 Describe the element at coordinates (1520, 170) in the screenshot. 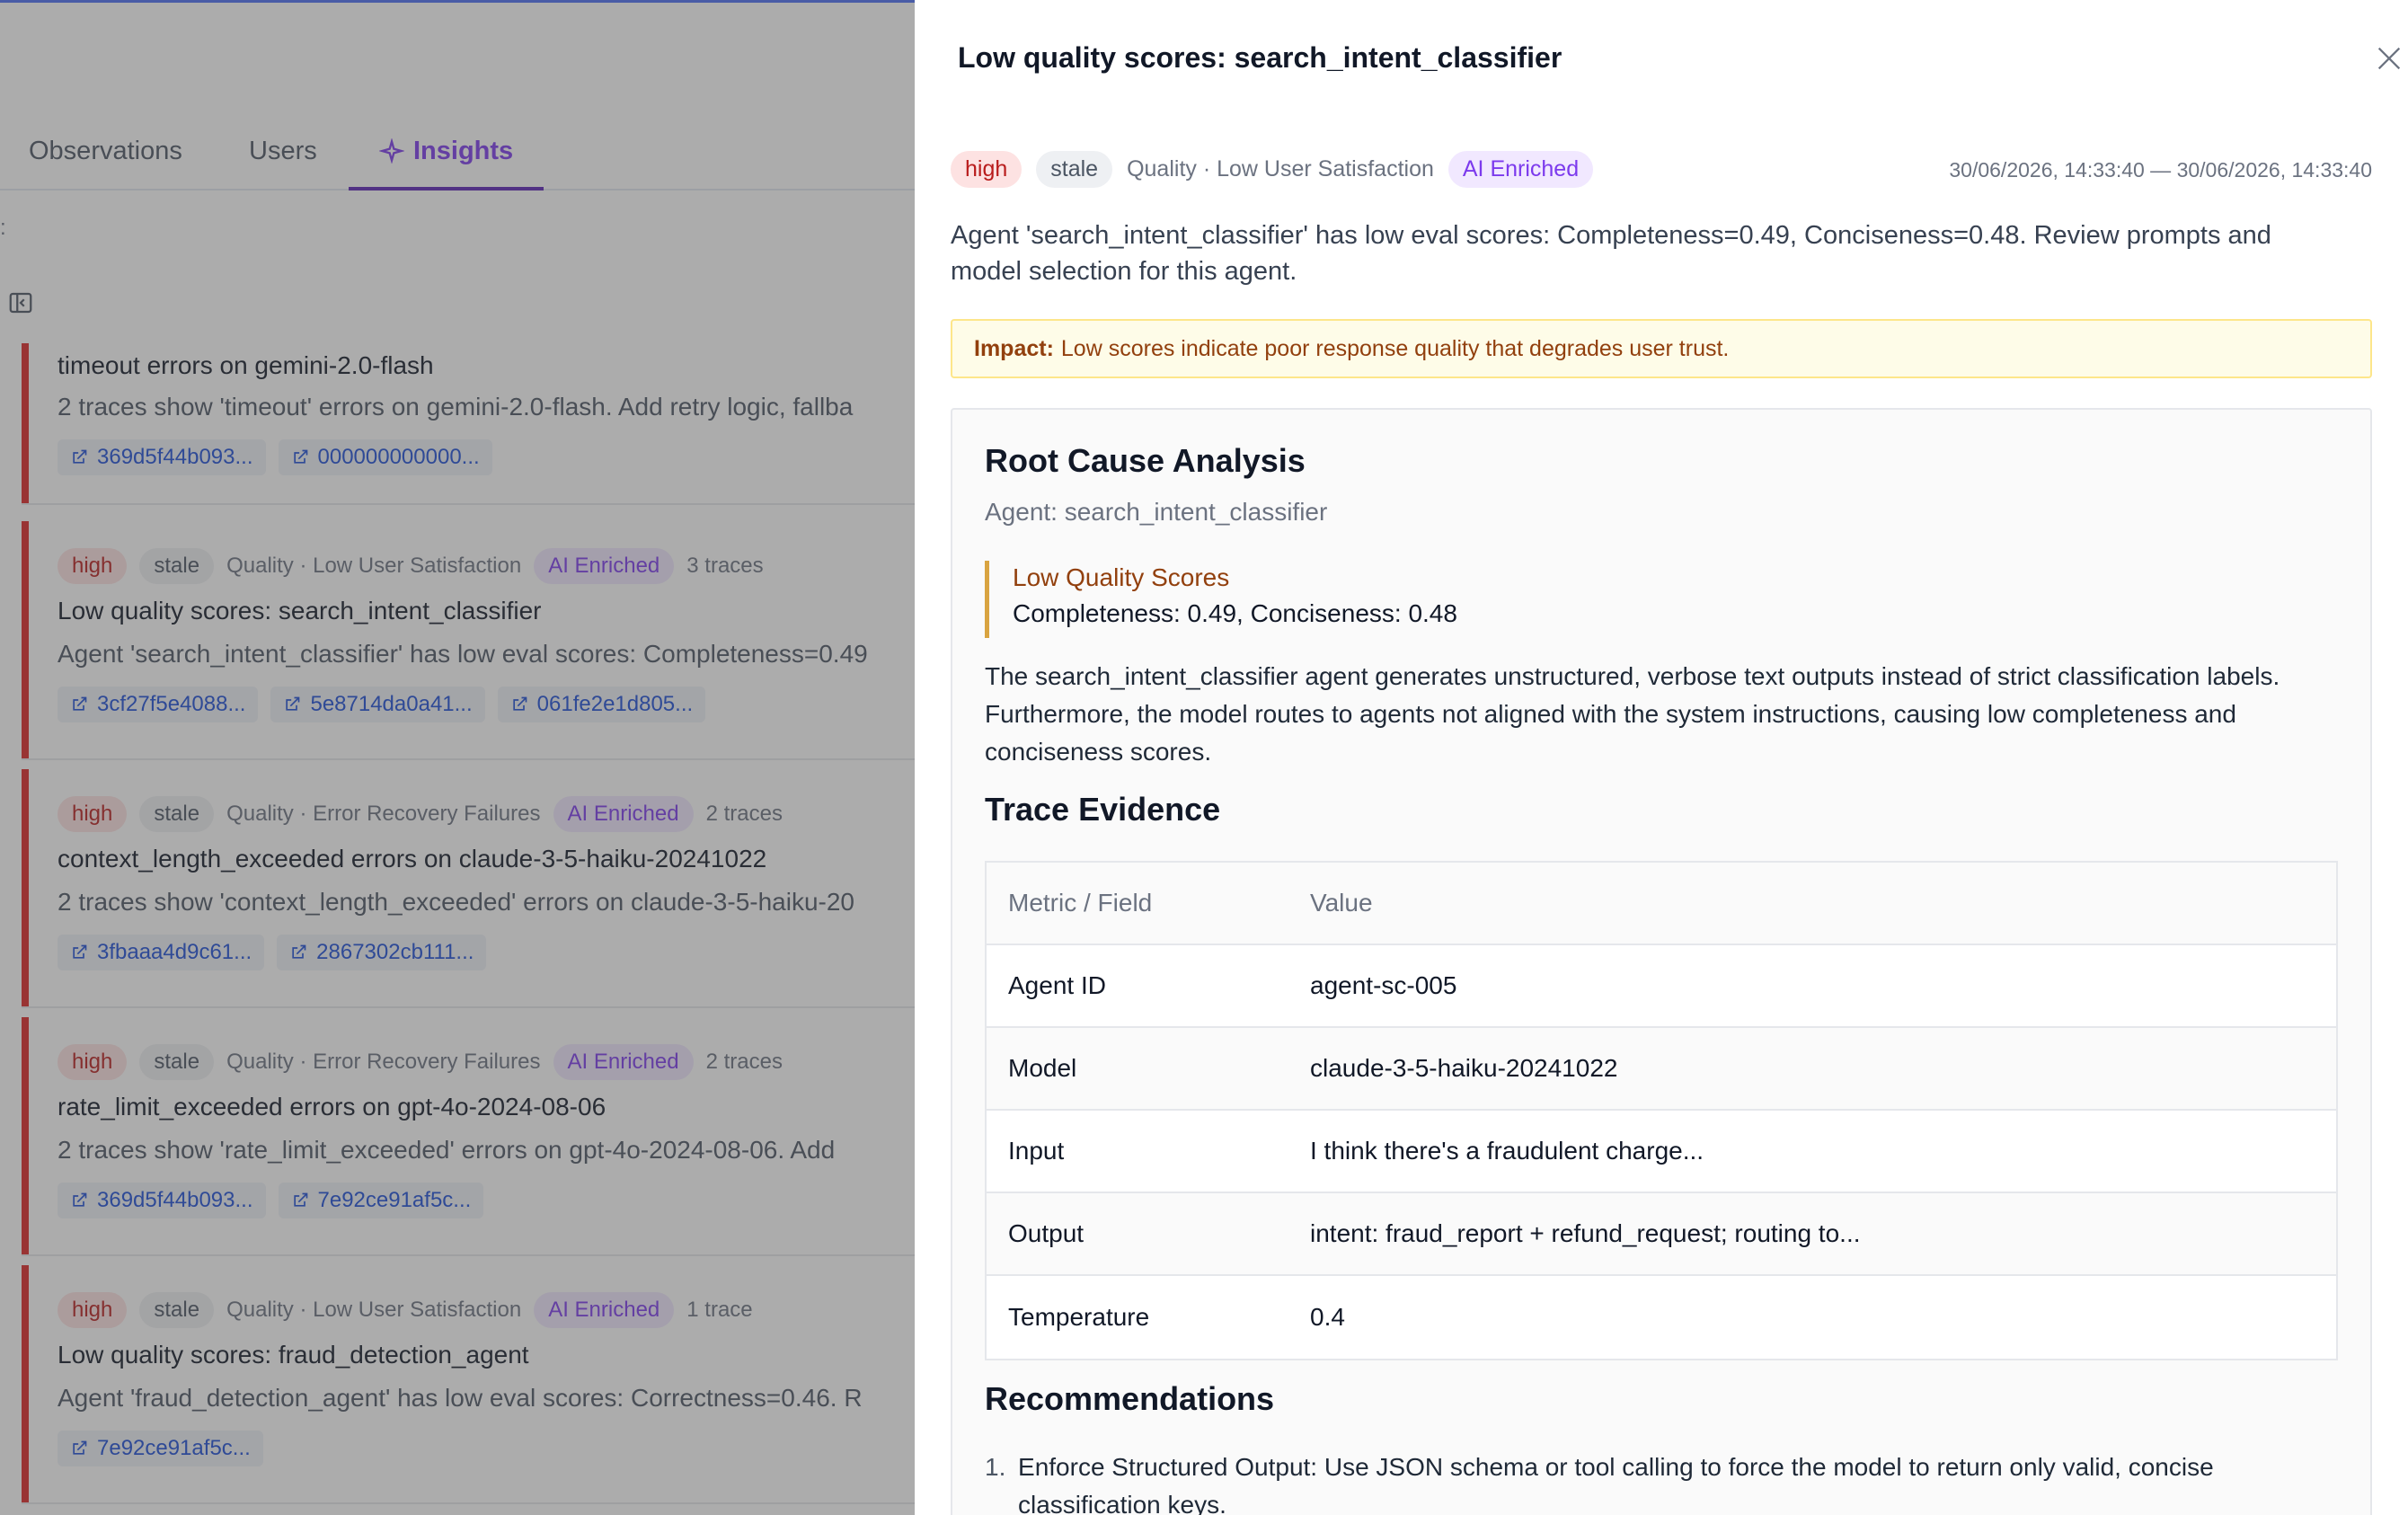

I see `ai-enriched-badge: AI Enriched` at that location.